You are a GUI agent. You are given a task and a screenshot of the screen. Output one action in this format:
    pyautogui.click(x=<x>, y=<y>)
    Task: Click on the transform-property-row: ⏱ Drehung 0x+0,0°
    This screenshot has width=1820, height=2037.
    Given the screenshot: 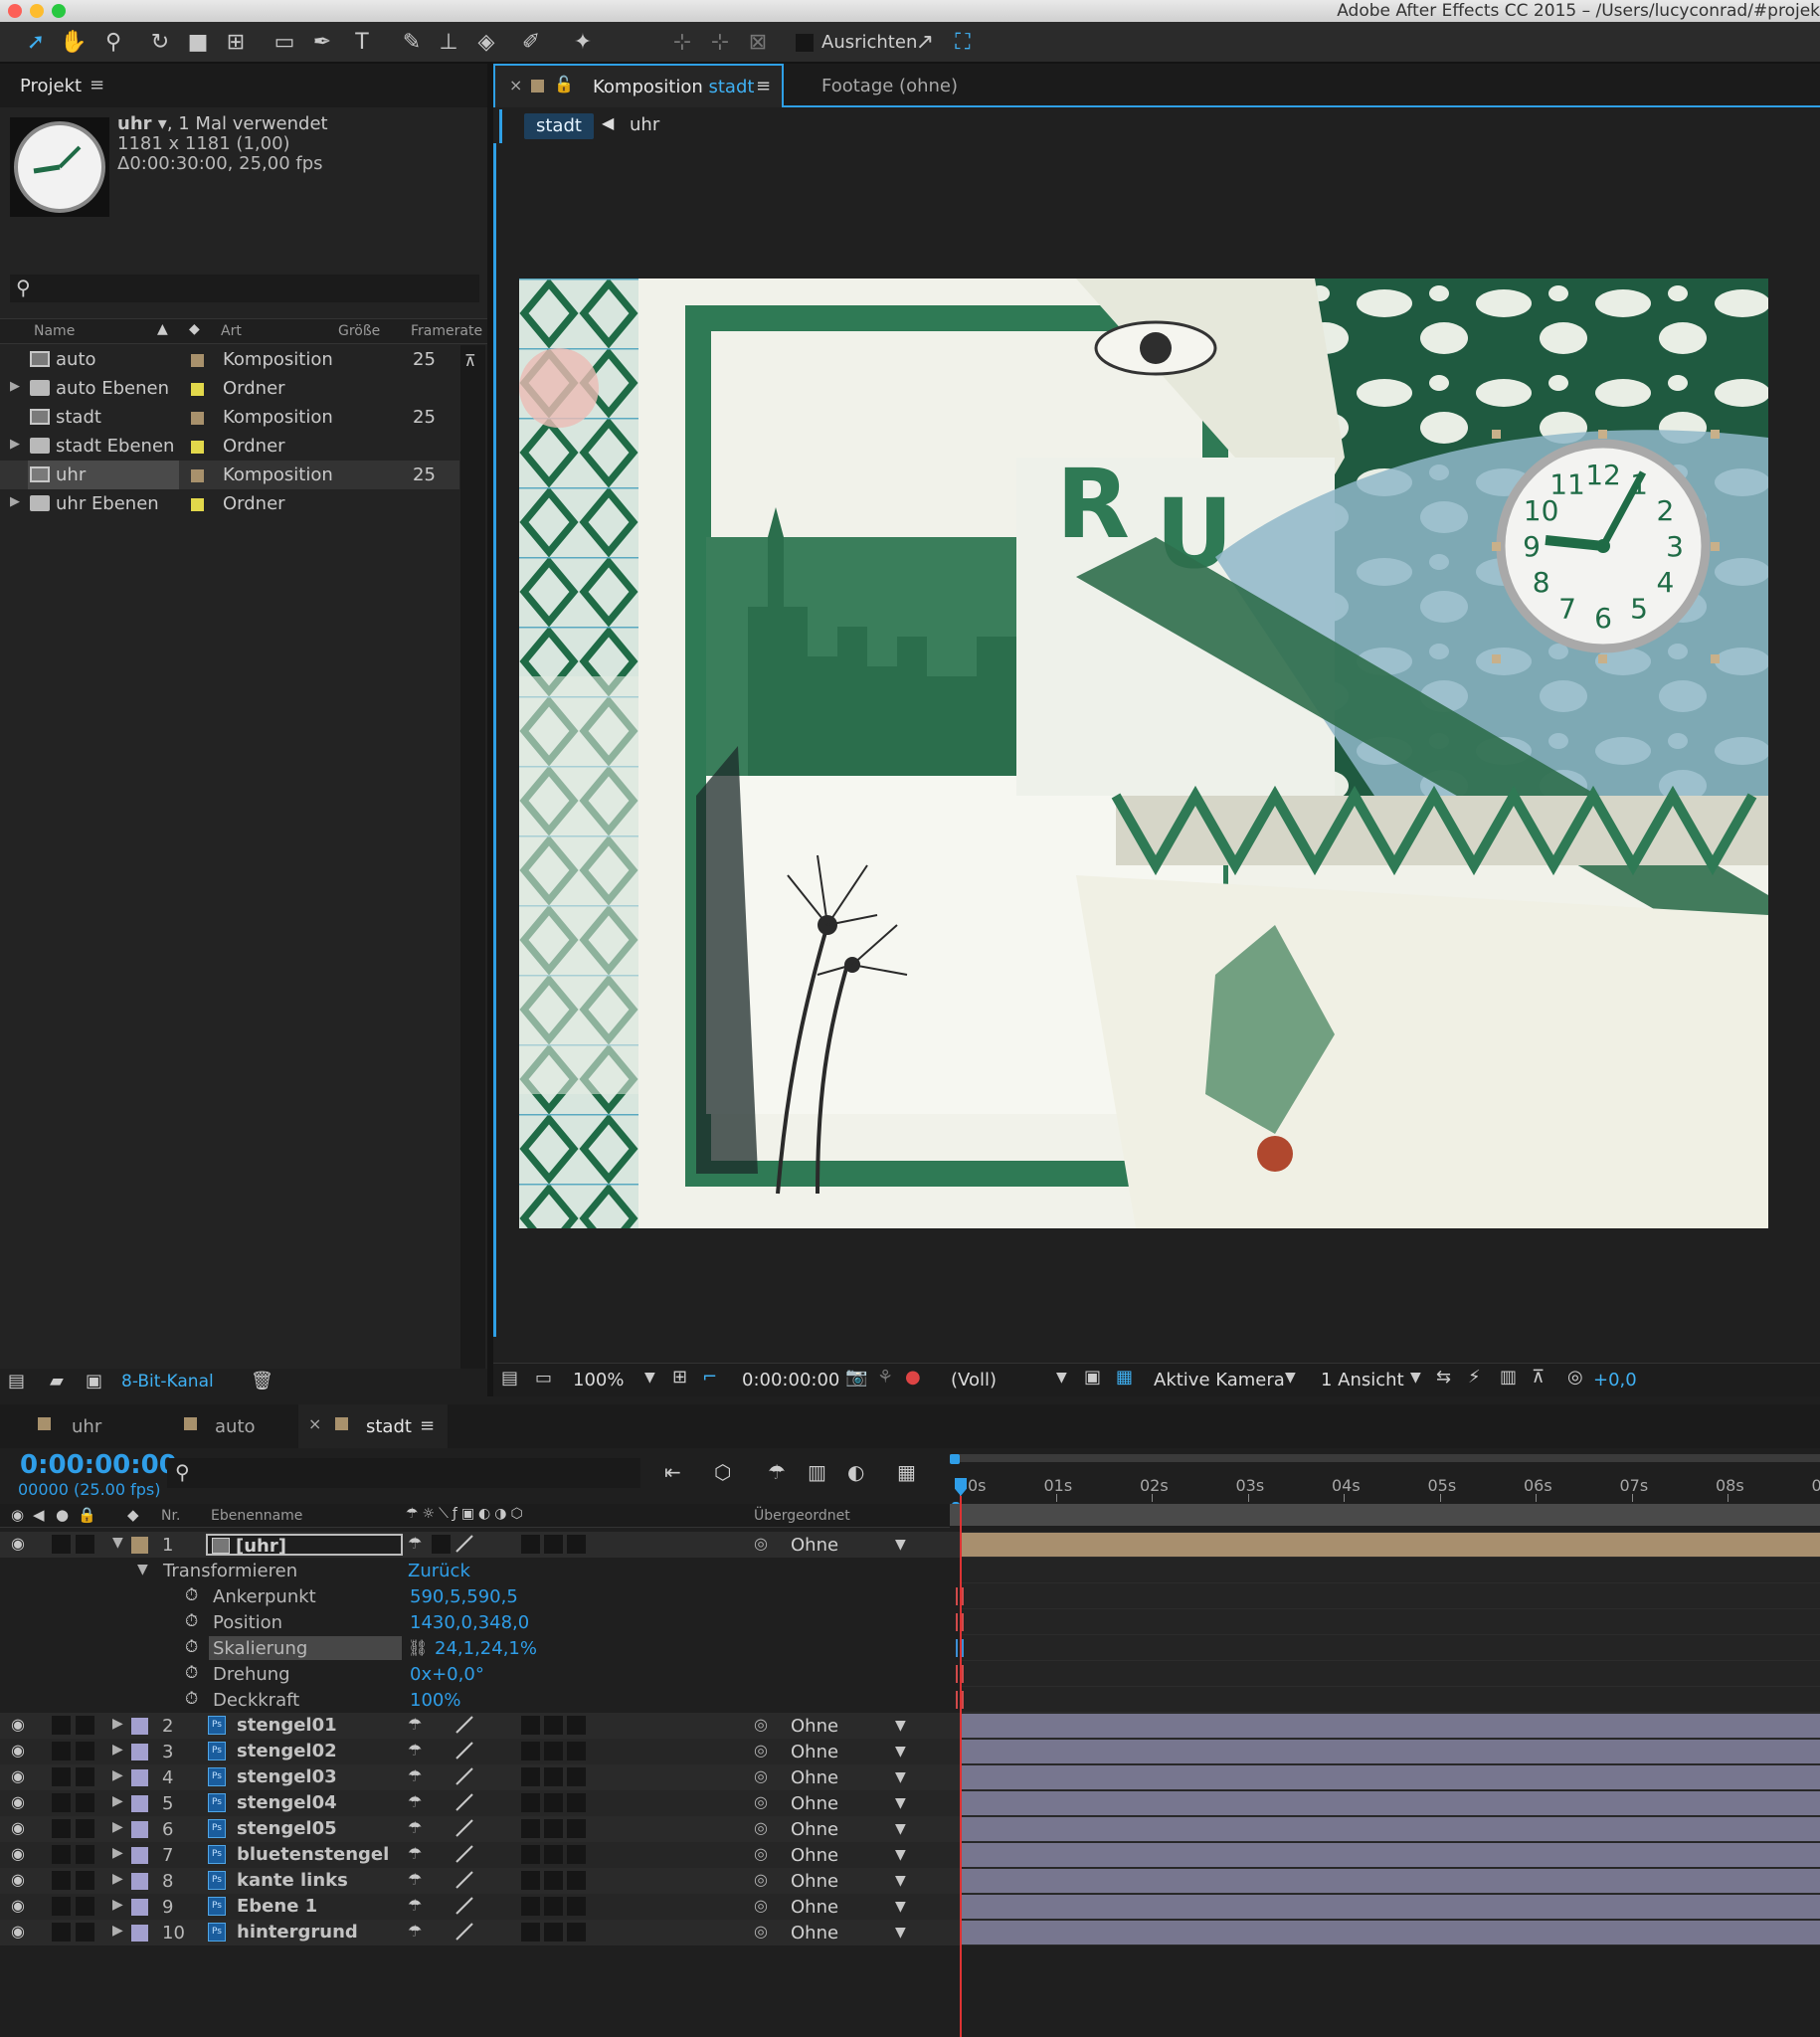 What is the action you would take?
    pyautogui.click(x=475, y=1674)
    